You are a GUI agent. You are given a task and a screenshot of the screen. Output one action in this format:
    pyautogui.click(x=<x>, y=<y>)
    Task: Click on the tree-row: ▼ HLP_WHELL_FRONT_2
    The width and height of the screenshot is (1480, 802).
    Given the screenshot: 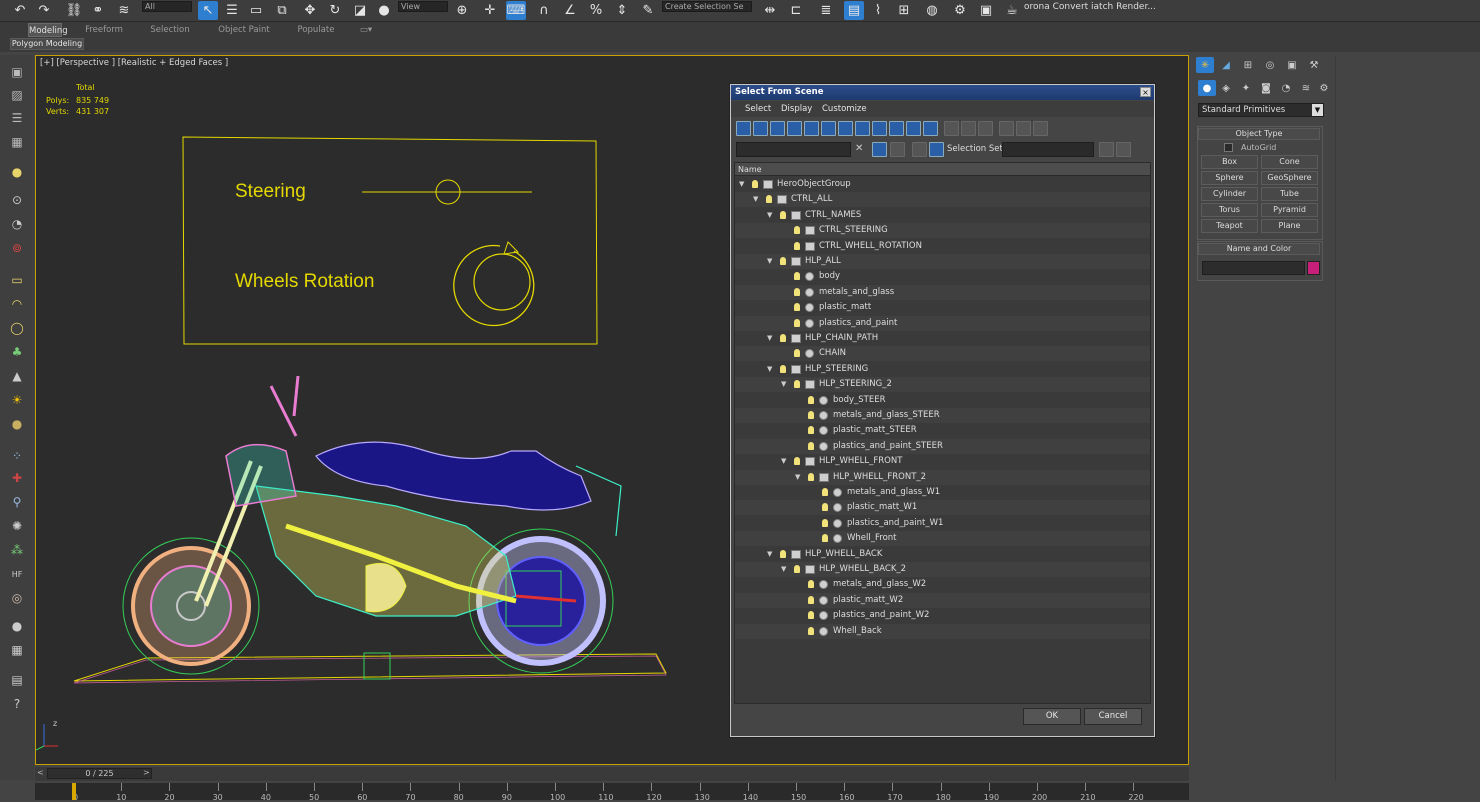 What is the action you would take?
    pyautogui.click(x=942, y=477)
    